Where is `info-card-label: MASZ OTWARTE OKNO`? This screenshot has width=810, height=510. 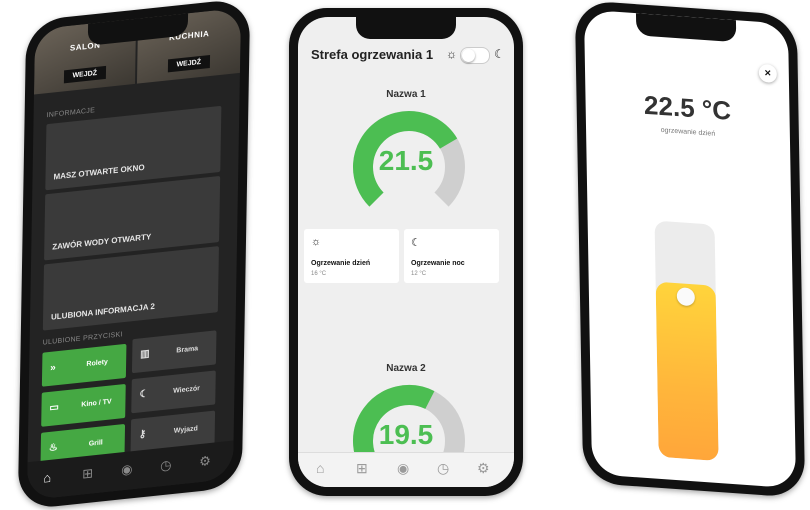
info-card-label: MASZ OTWARTE OKNO is located at coordinates (99, 172).